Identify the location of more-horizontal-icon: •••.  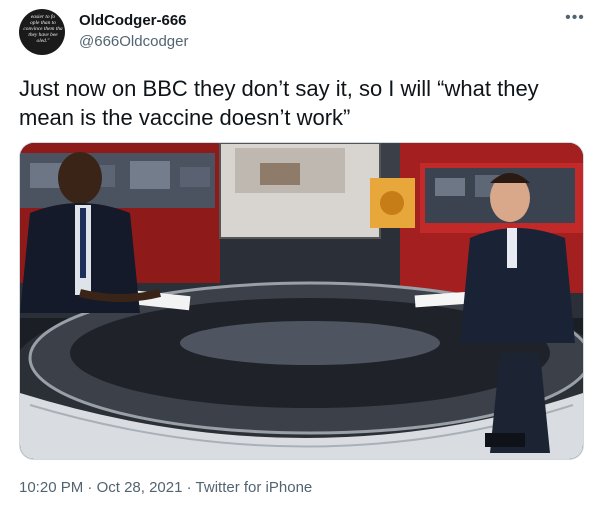
(575, 17).